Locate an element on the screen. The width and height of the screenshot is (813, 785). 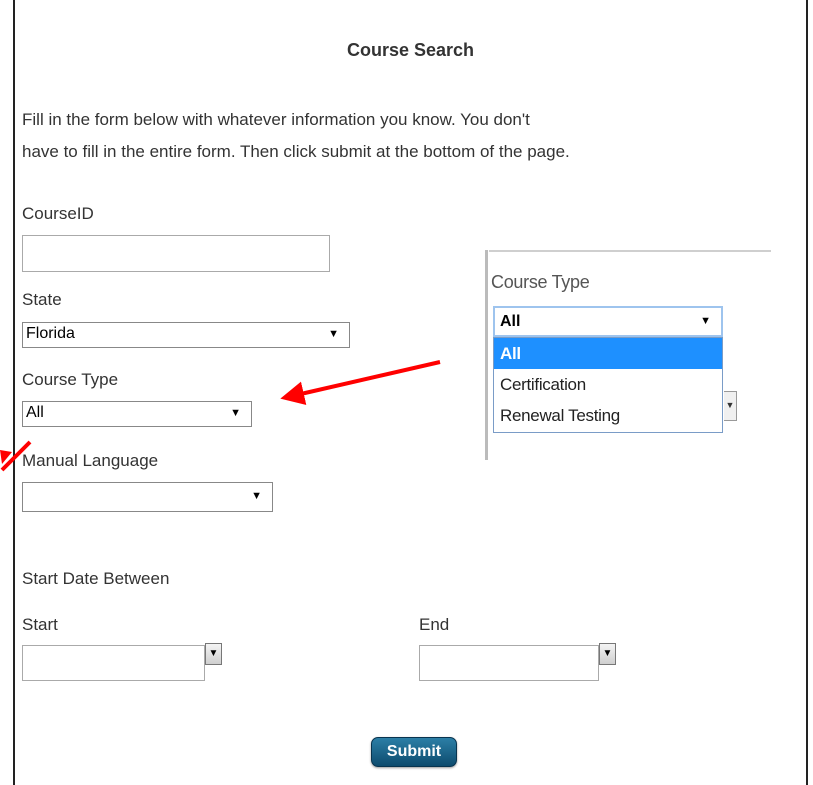
annotation-arrow is located at coordinates (360, 383).